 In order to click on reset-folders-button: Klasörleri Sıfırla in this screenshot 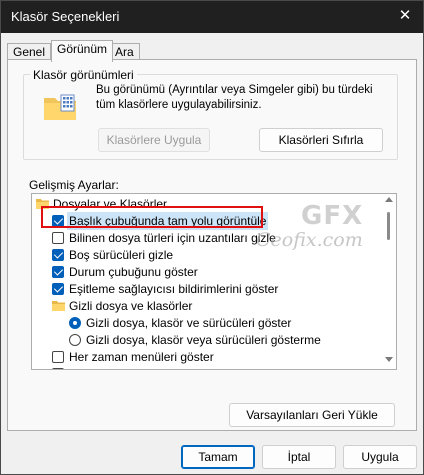, I will do `click(321, 140)`.